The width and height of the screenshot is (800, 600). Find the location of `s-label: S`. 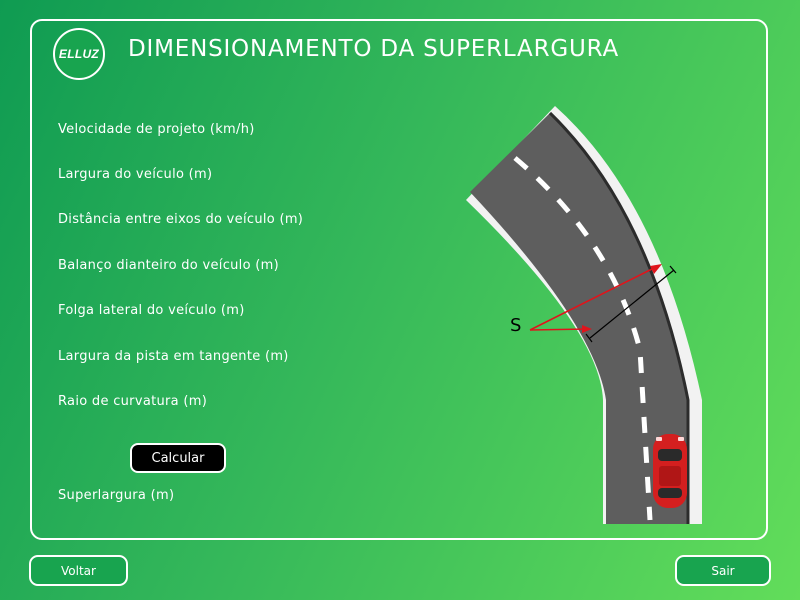

s-label: S is located at coordinates (515, 325).